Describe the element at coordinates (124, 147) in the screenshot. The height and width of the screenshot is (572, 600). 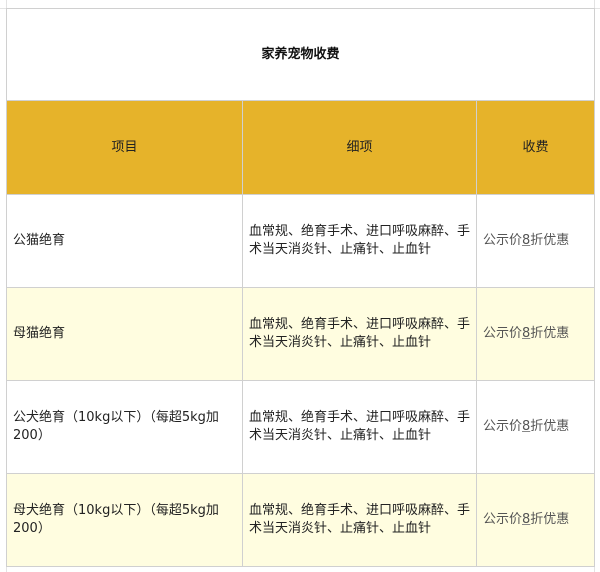
I see `header-cell-item: 项目` at that location.